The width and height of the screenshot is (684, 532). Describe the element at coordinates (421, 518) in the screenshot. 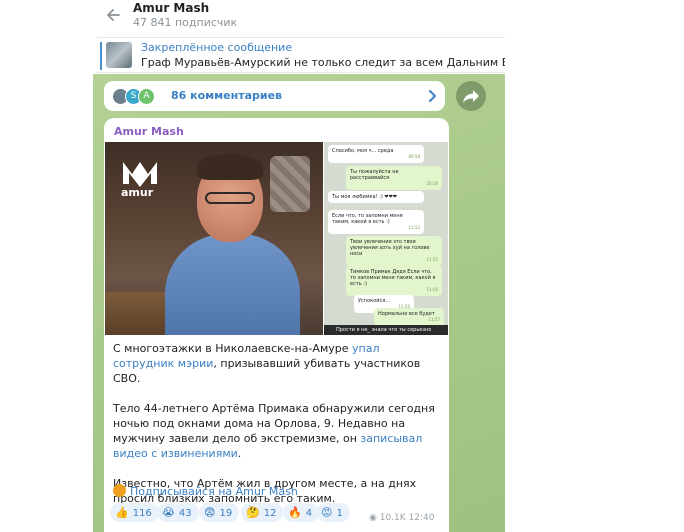

I see `post-time: 12:40` at that location.